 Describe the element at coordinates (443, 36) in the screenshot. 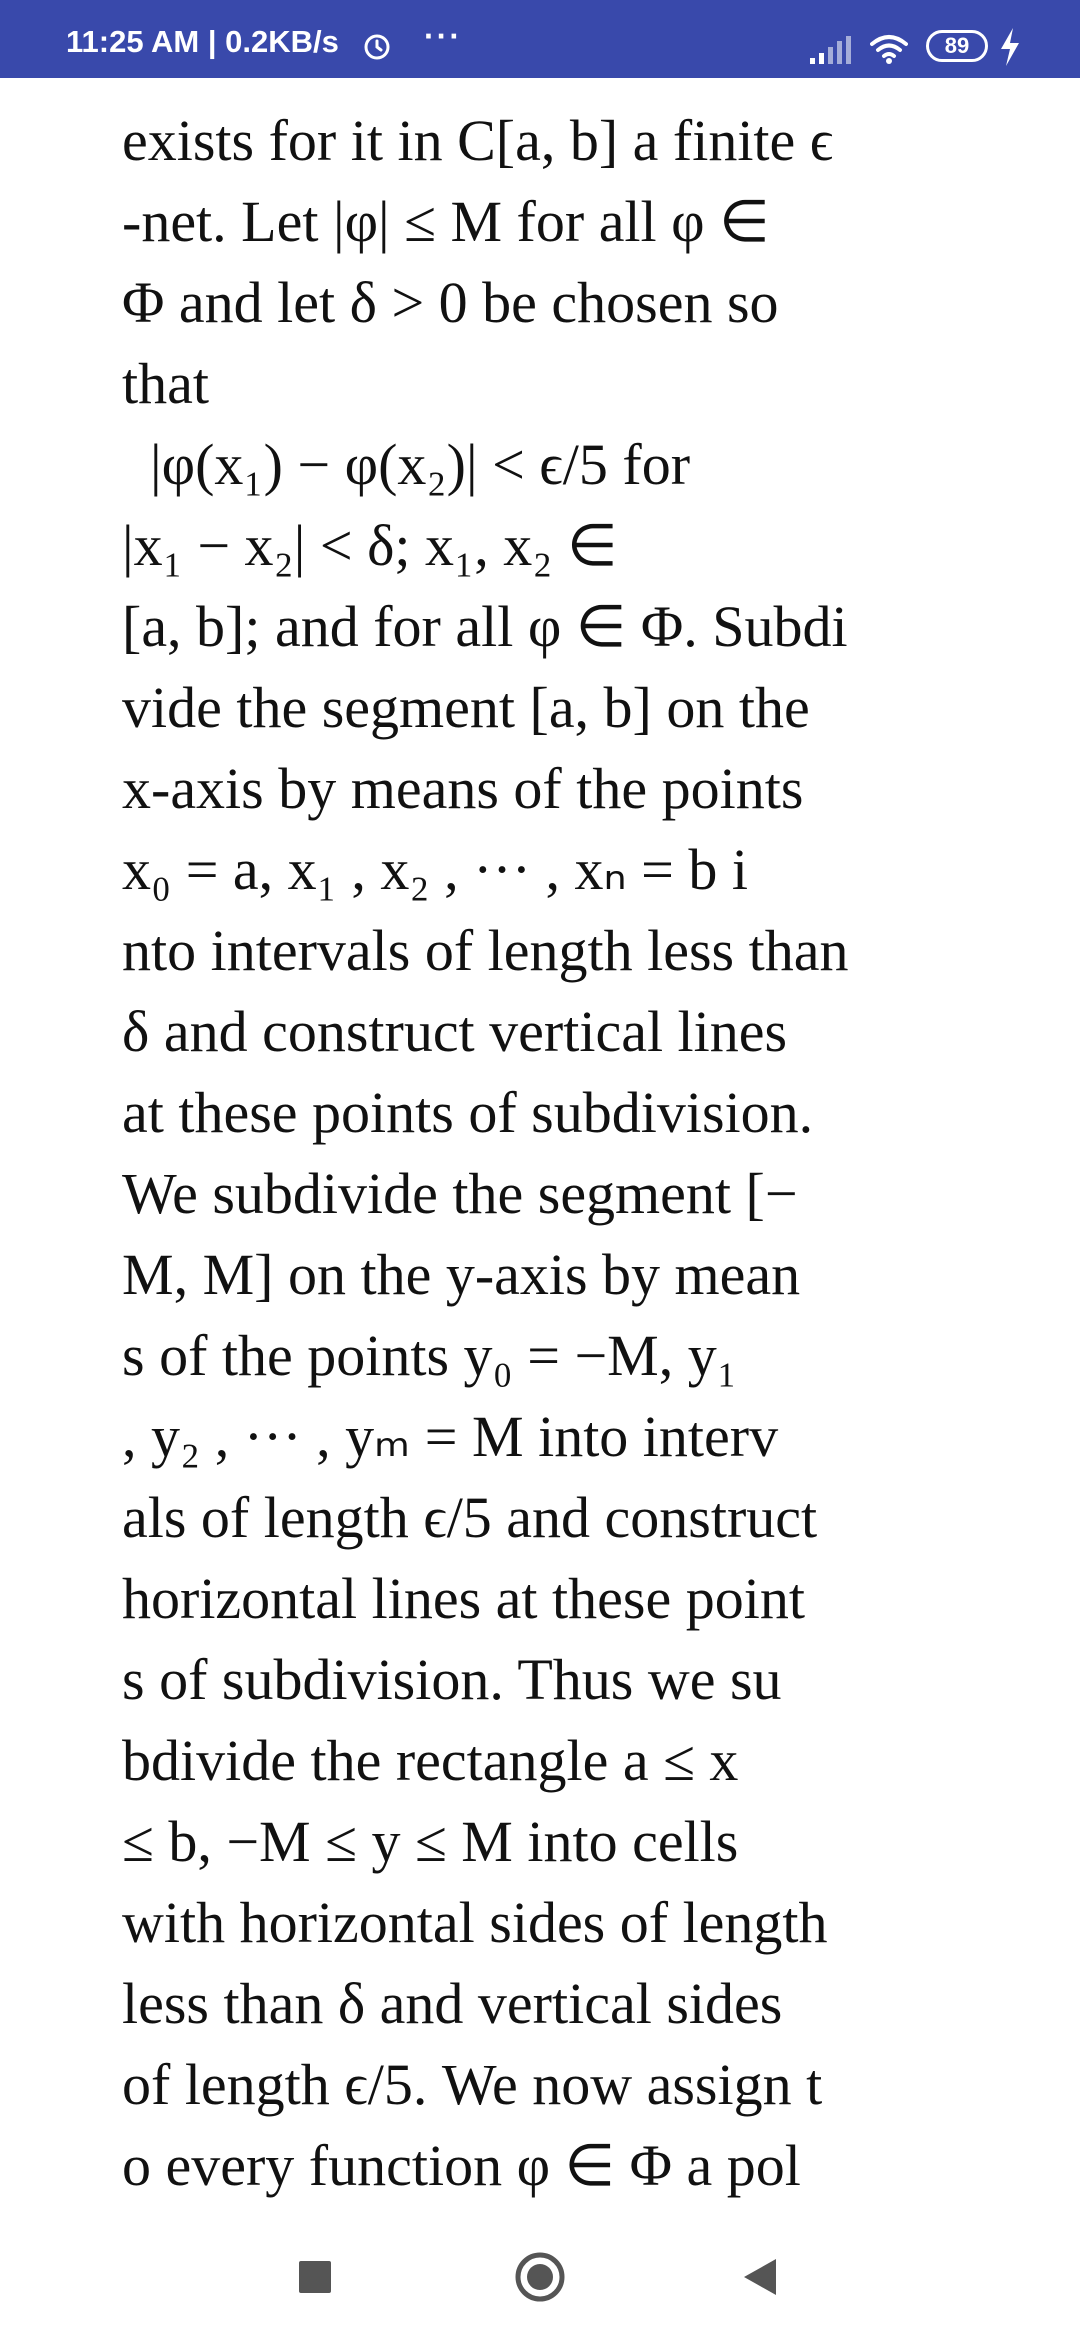

I see `more-icon: ···` at that location.